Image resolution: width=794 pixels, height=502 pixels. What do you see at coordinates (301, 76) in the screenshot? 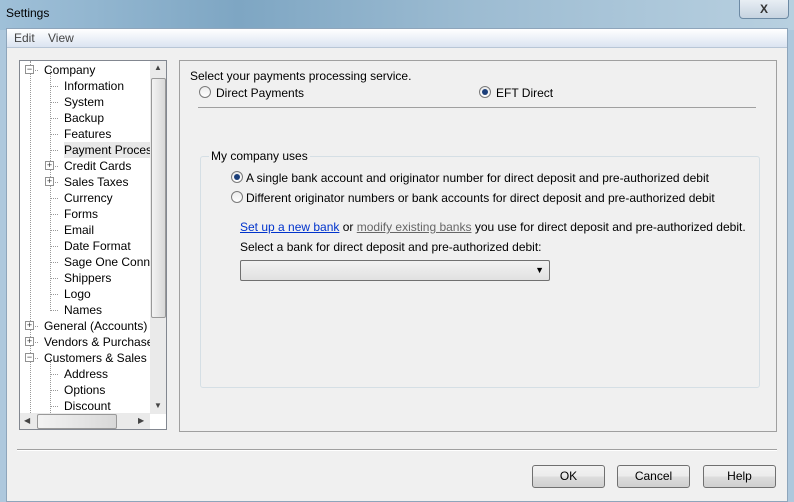
I see `service-prompt: Select your payments processing service.` at bounding box center [301, 76].